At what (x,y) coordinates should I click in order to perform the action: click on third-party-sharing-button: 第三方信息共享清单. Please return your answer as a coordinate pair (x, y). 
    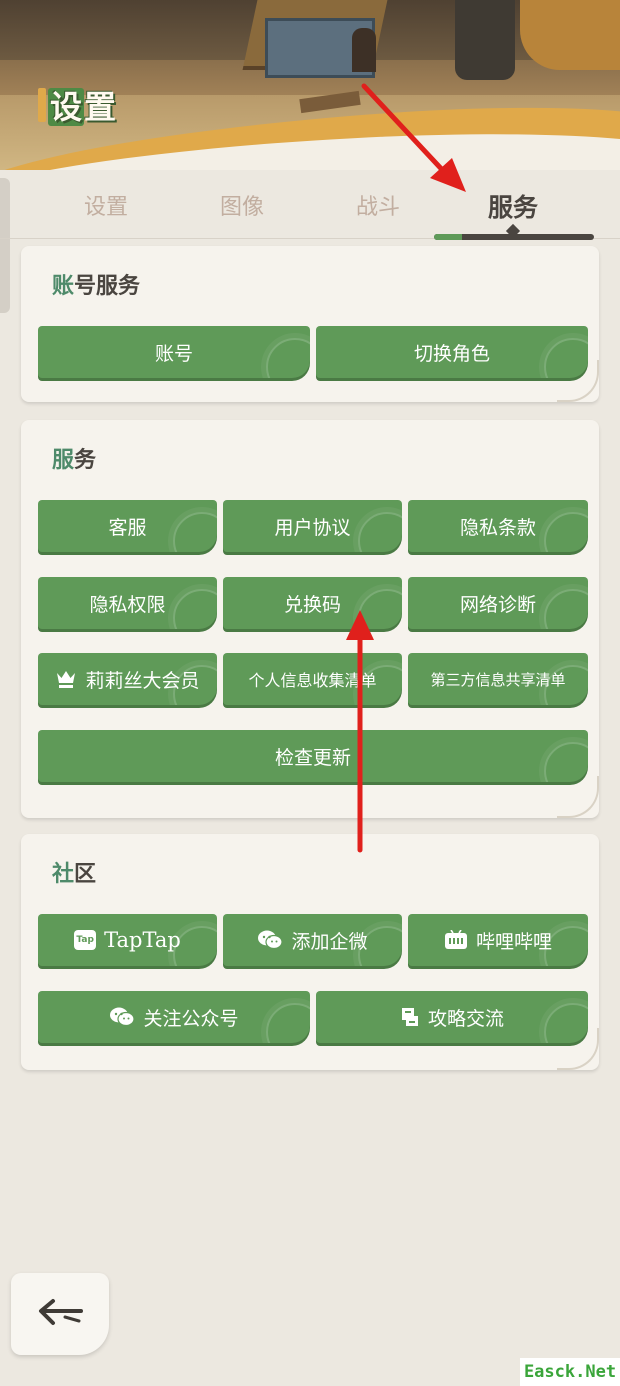
    Looking at the image, I should click on (498, 679).